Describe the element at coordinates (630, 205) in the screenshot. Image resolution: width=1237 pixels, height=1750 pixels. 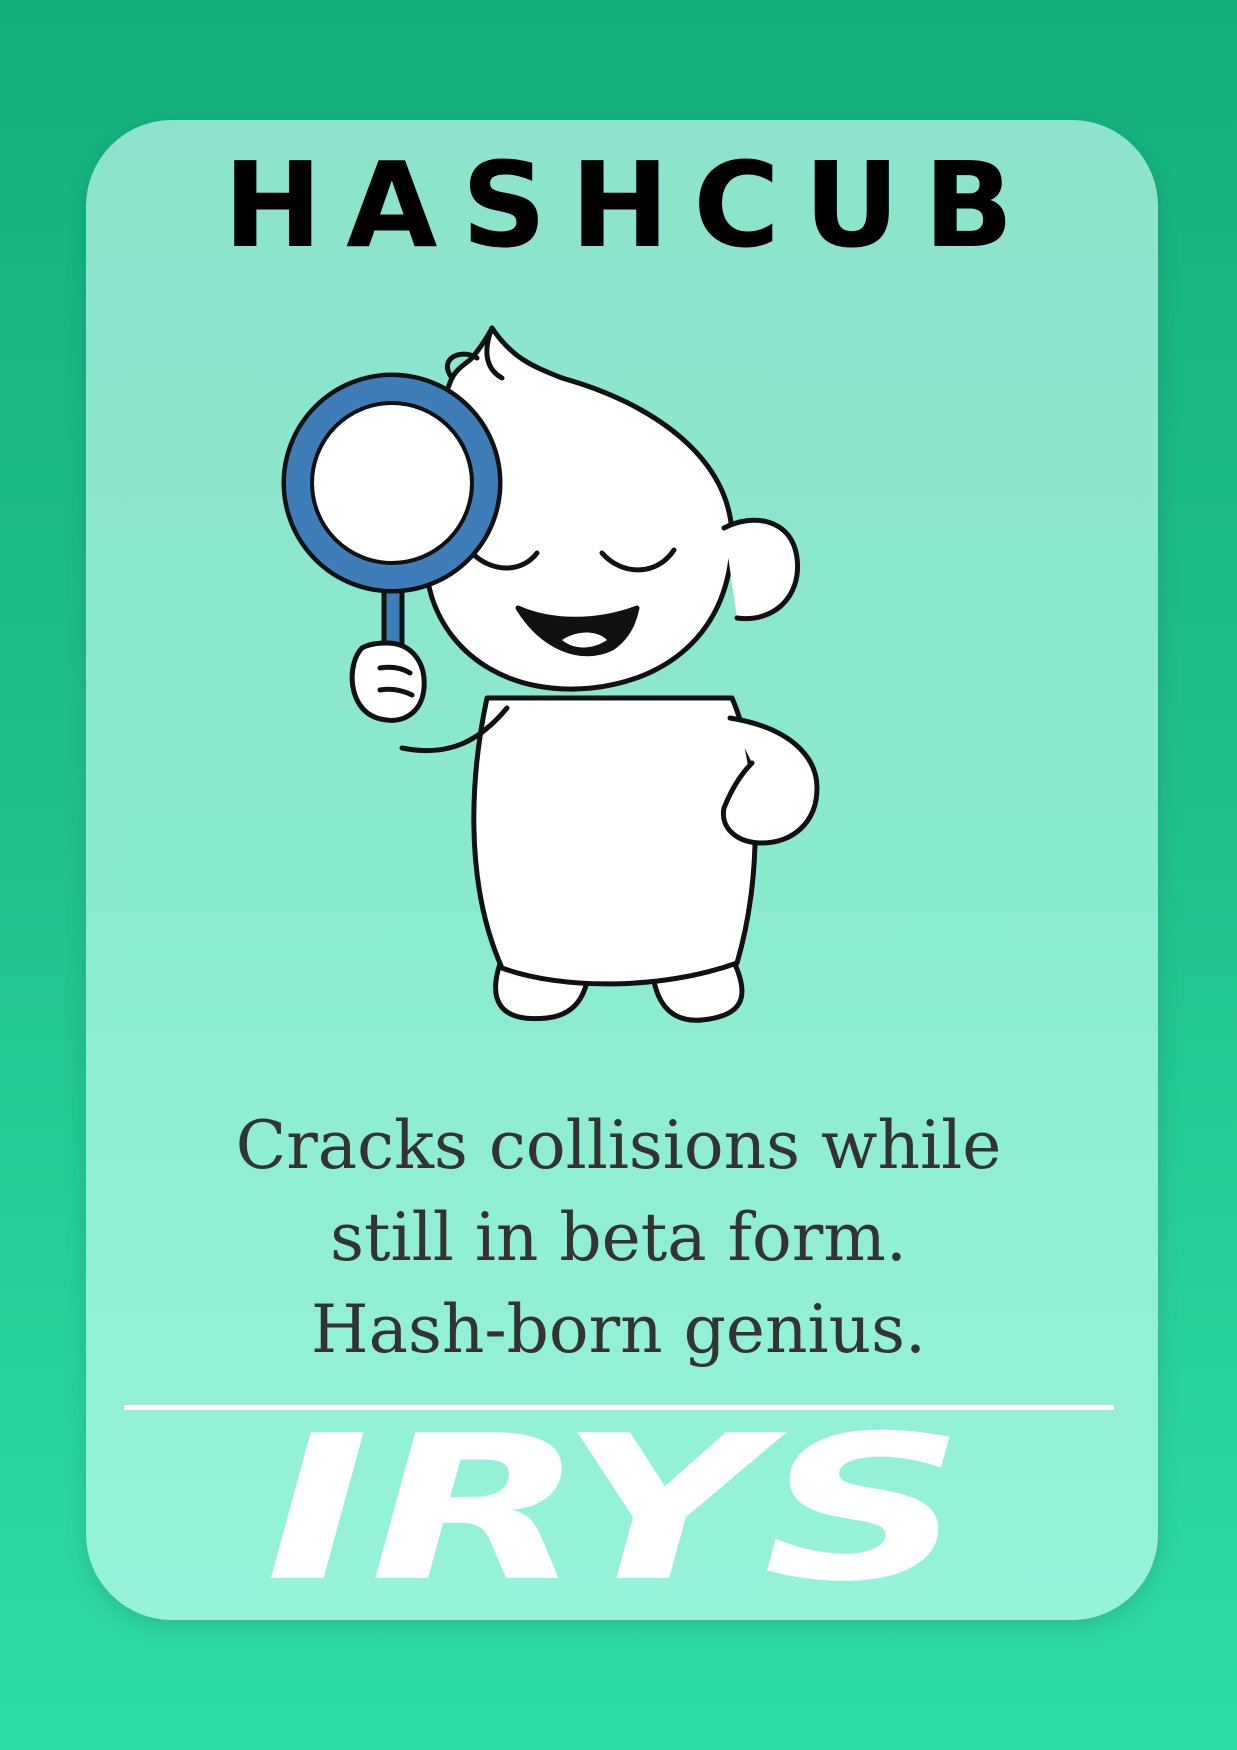
I see `card-title: HASHCUB` at that location.